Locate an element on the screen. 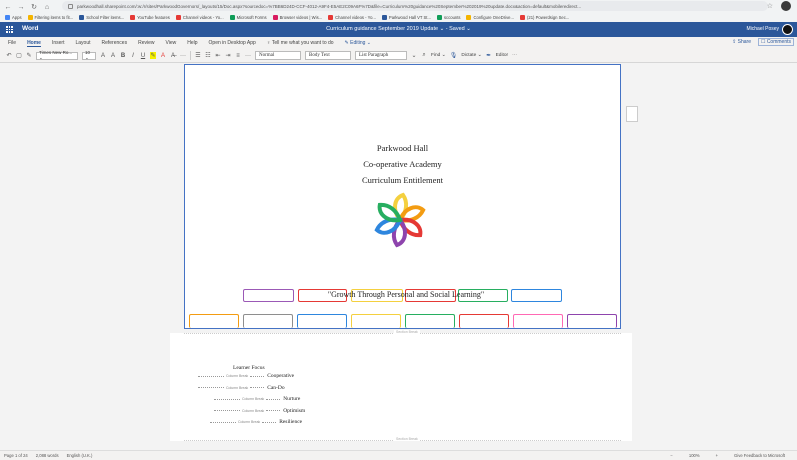  paste-icon: ▢ is located at coordinates (19, 55).